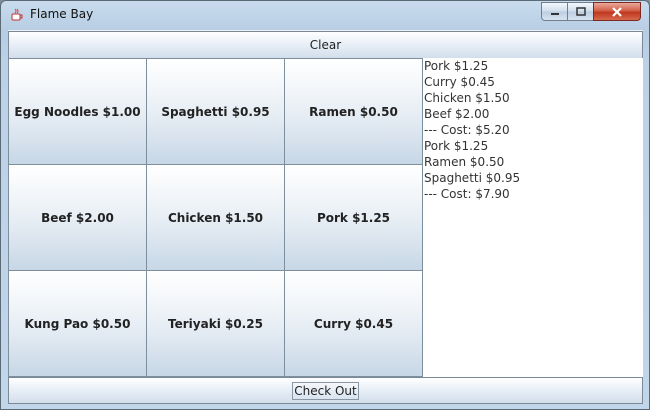  I want to click on menu-item-spaghetti: Spaghetti $0.95, so click(215, 111).